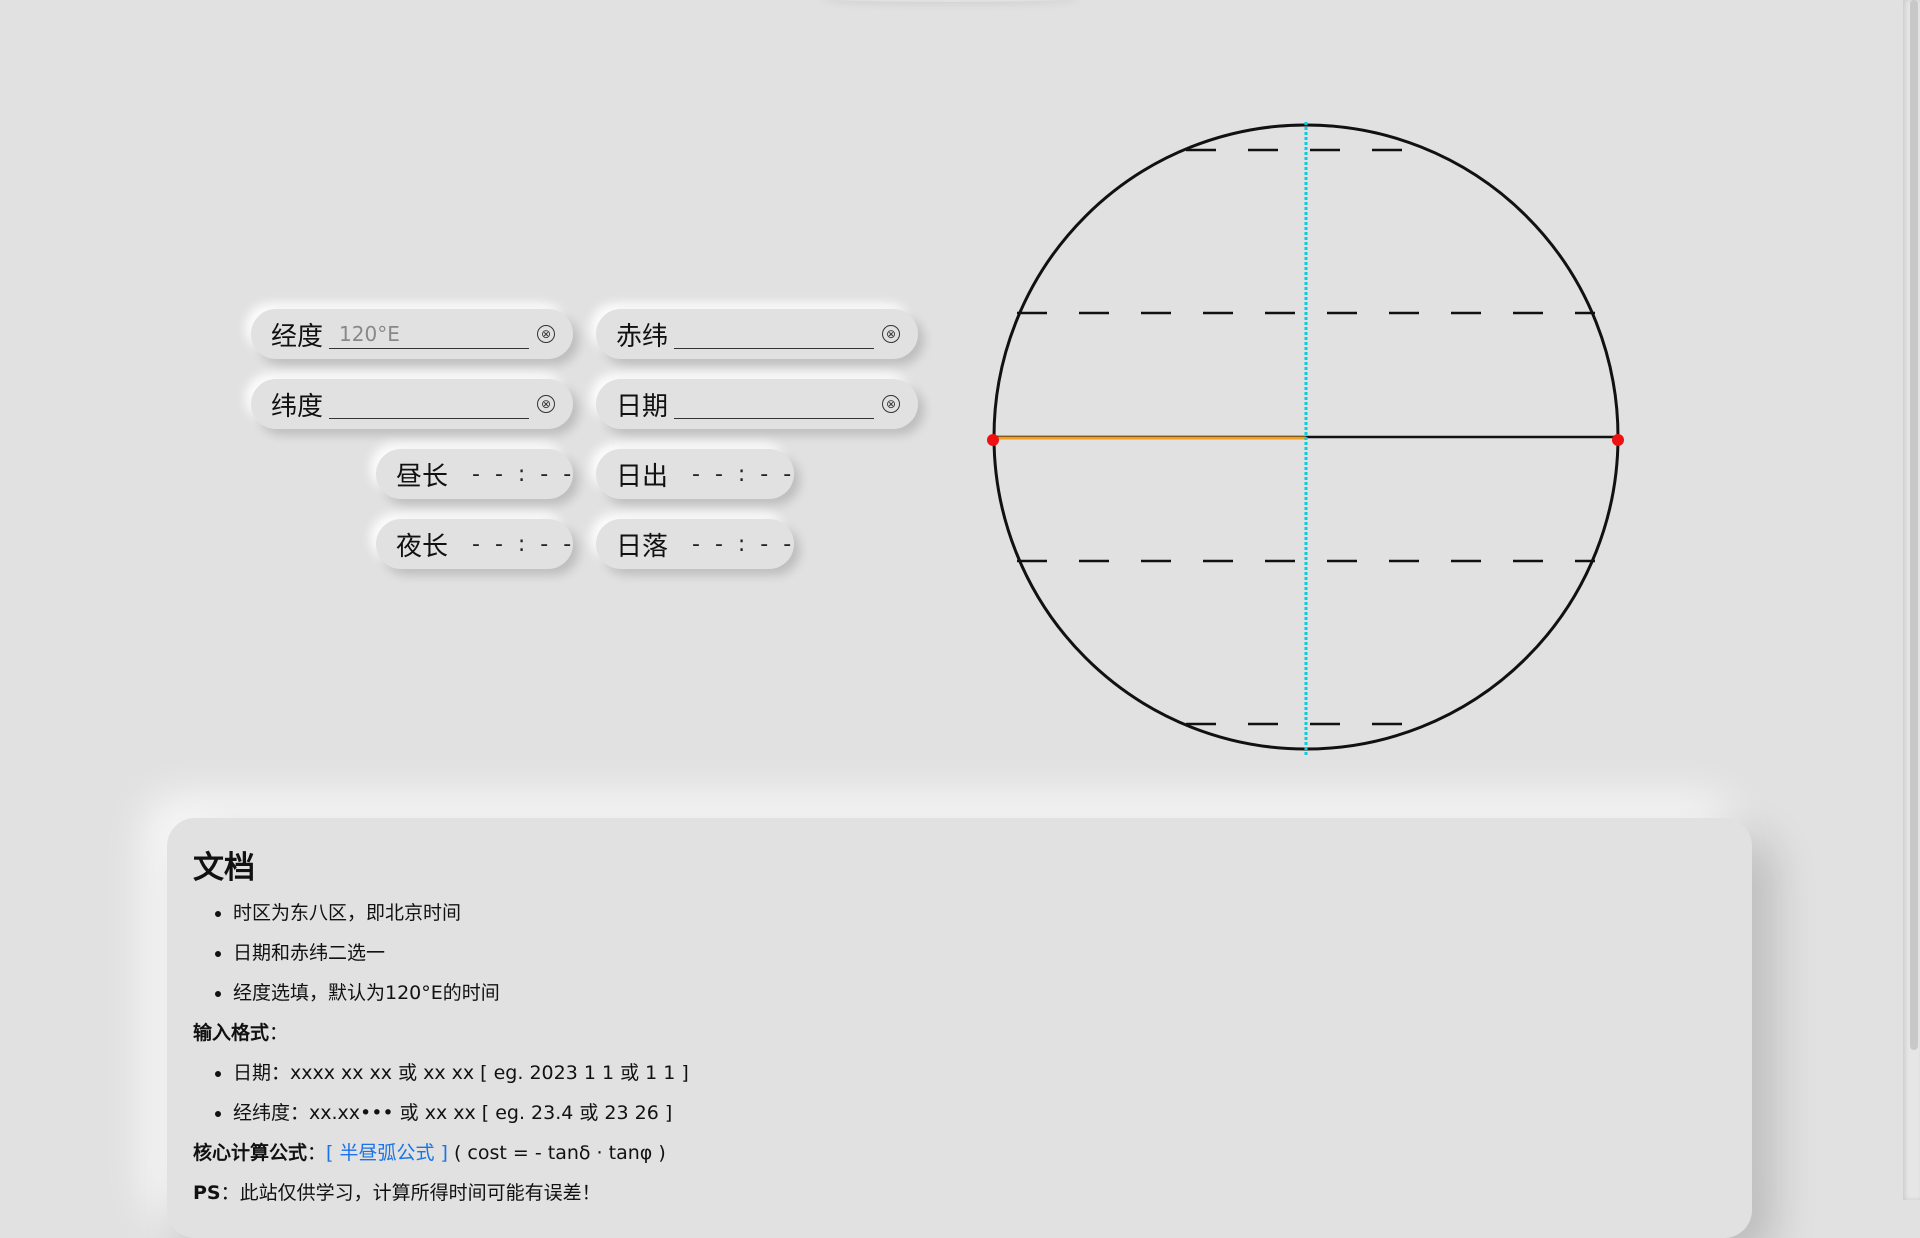 Image resolution: width=1920 pixels, height=1238 pixels. What do you see at coordinates (891, 334) in the screenshot?
I see `clear-declination-icon: ⊗` at bounding box center [891, 334].